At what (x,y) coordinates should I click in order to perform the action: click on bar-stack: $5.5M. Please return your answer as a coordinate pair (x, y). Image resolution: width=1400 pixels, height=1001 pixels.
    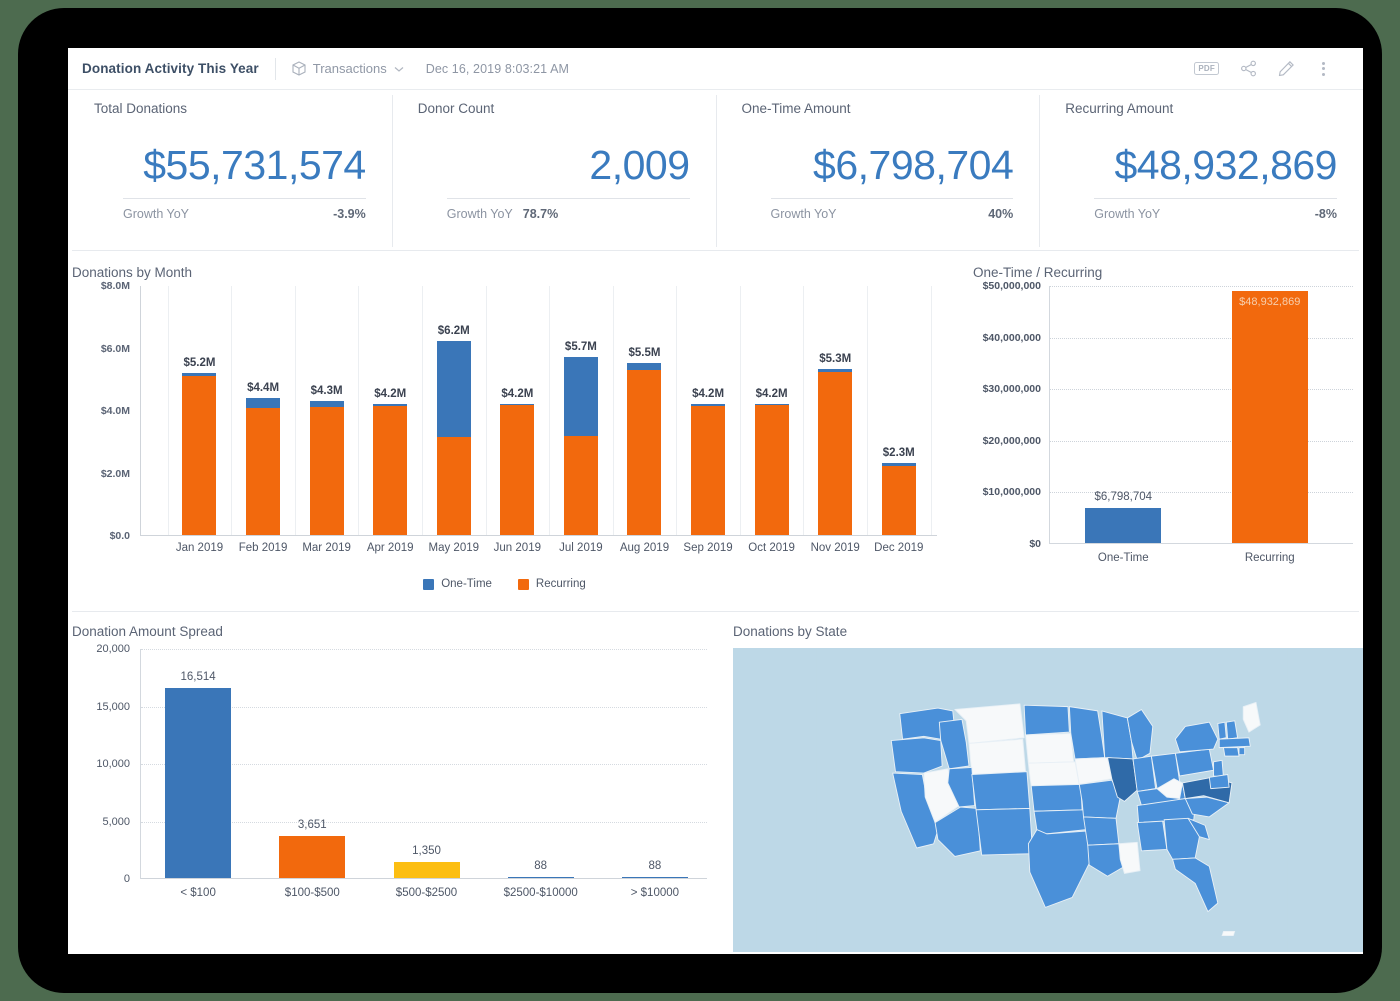
    Looking at the image, I should click on (644, 441).